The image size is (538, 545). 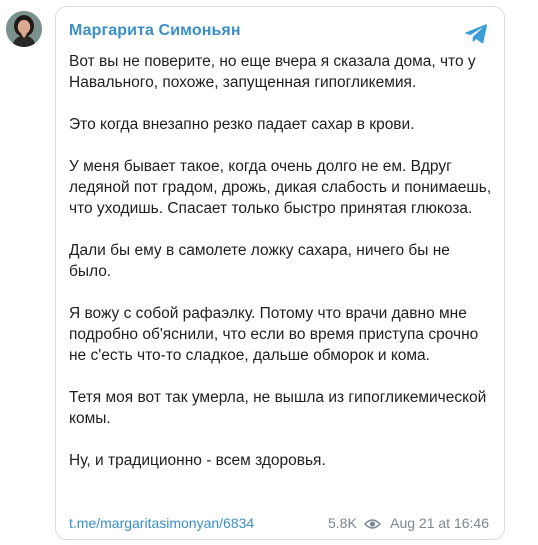 What do you see at coordinates (161, 523) in the screenshot?
I see `post-link: t.me/margaritasimonyan/6834` at bounding box center [161, 523].